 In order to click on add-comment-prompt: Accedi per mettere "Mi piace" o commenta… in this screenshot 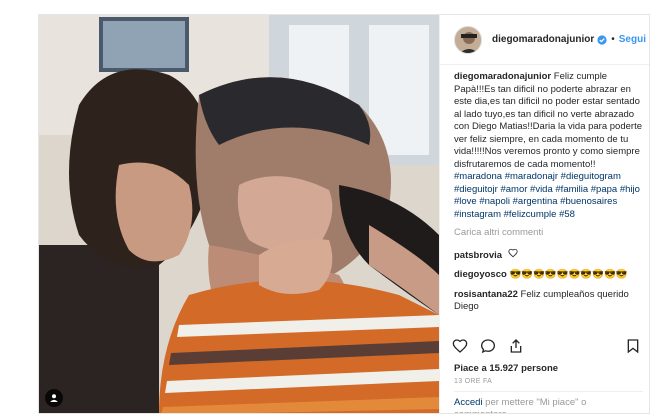, I will do `click(548, 402)`.